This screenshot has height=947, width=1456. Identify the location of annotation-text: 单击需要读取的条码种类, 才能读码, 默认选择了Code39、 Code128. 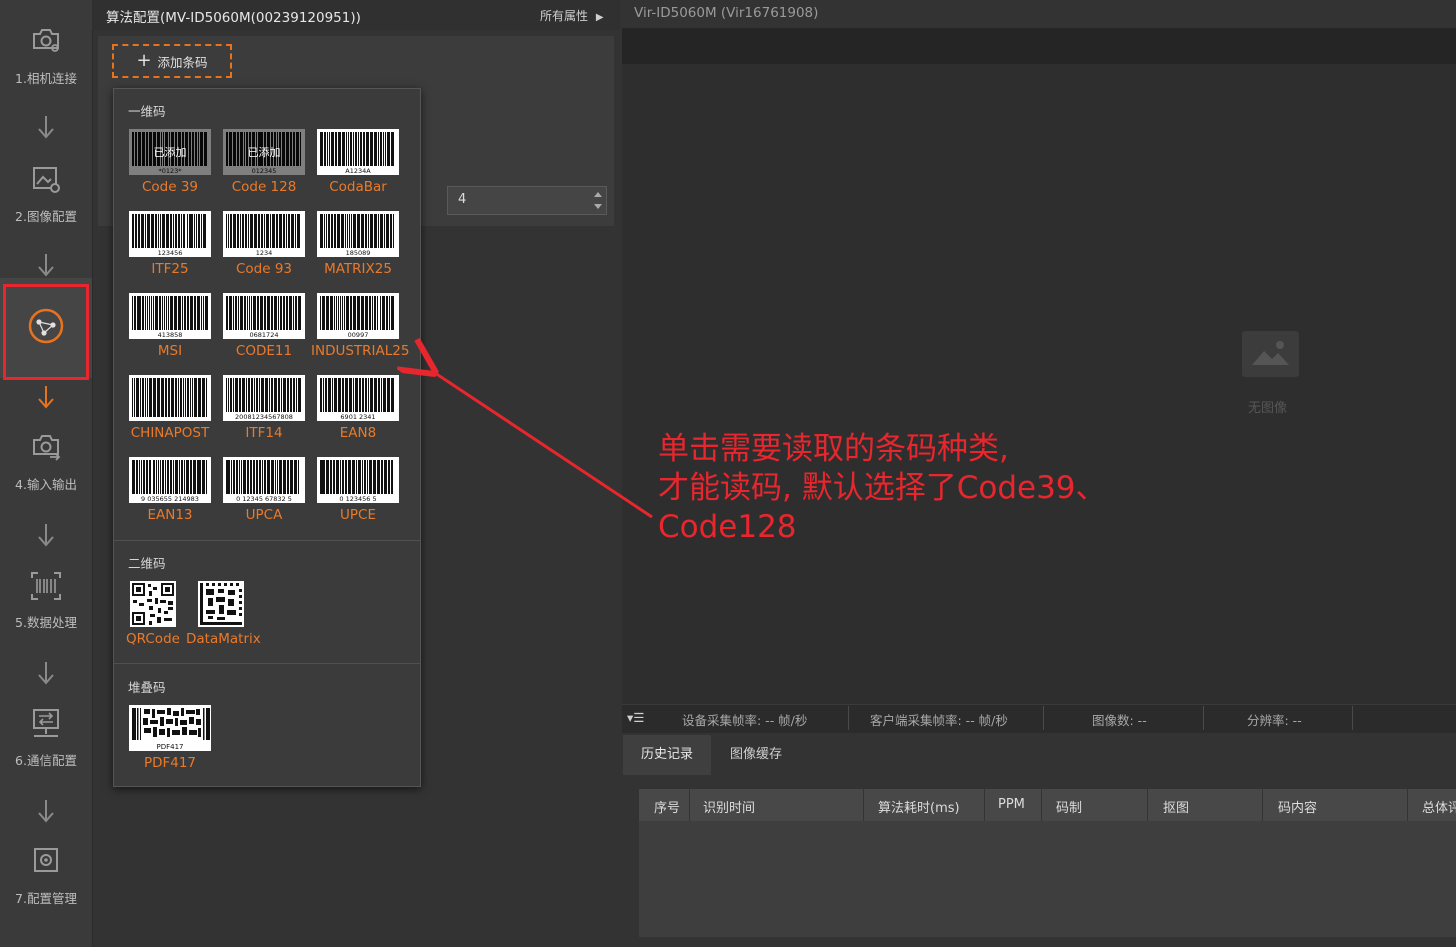
(938, 488).